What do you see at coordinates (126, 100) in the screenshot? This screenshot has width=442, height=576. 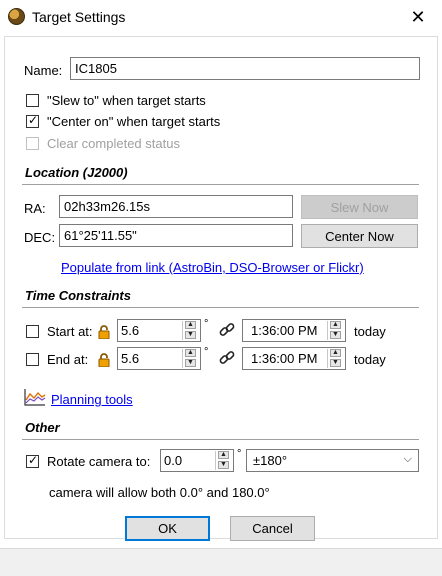 I see `slew-to-label: "Slew to" when target starts` at bounding box center [126, 100].